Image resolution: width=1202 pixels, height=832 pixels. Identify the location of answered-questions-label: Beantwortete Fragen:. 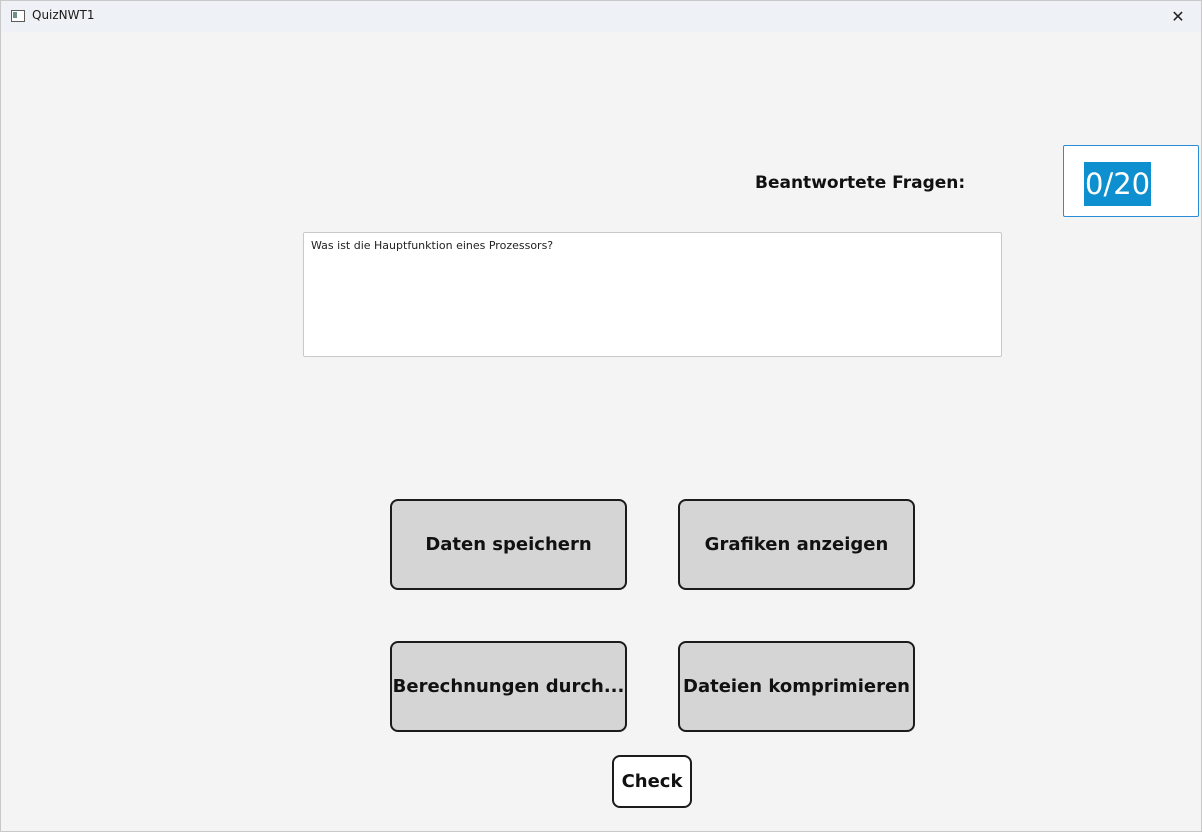
(860, 183).